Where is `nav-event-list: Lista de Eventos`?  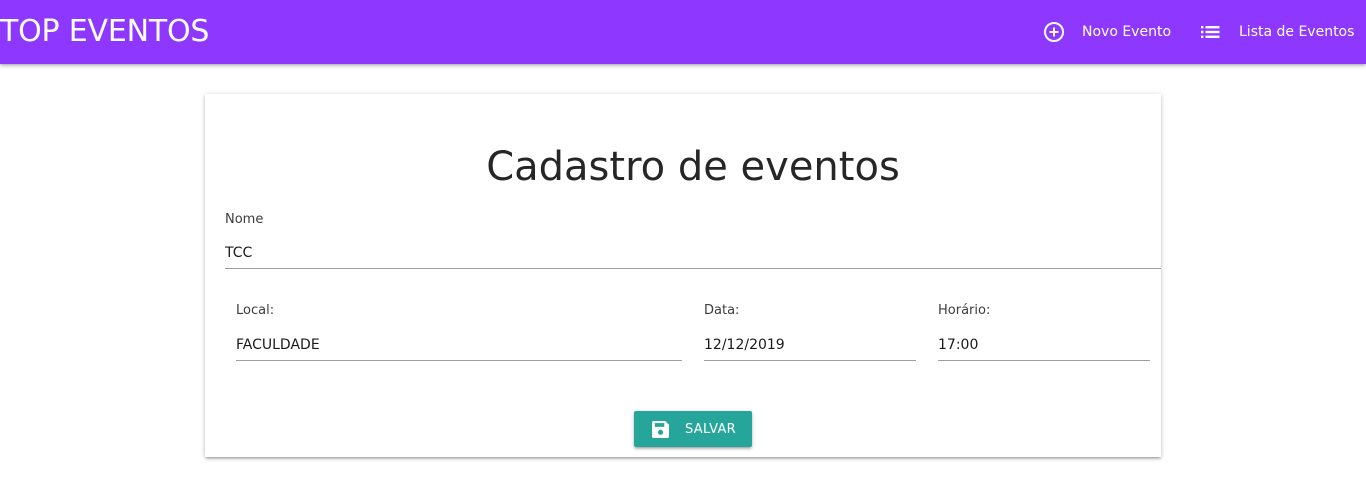 nav-event-list: Lista de Eventos is located at coordinates (1277, 32).